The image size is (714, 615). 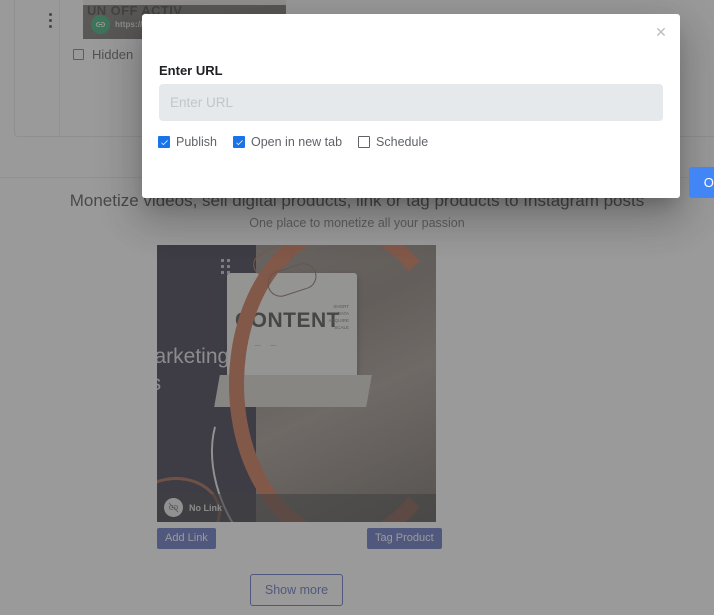 What do you see at coordinates (191, 70) in the screenshot?
I see `dialog-title: Enter URL` at bounding box center [191, 70].